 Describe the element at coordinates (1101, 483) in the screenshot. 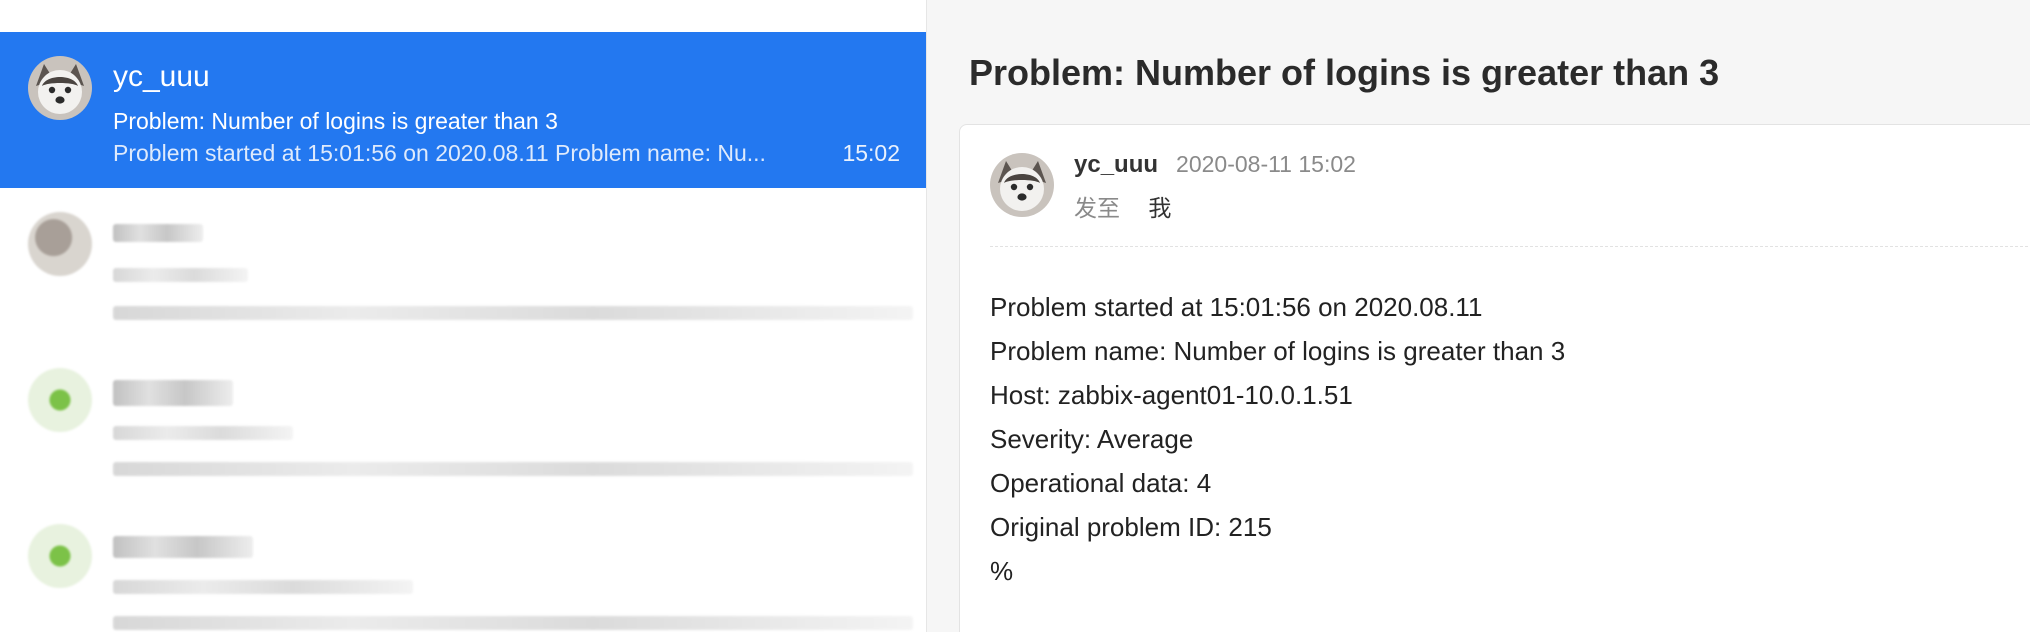

I see `body-line: Operational data: 4` at that location.